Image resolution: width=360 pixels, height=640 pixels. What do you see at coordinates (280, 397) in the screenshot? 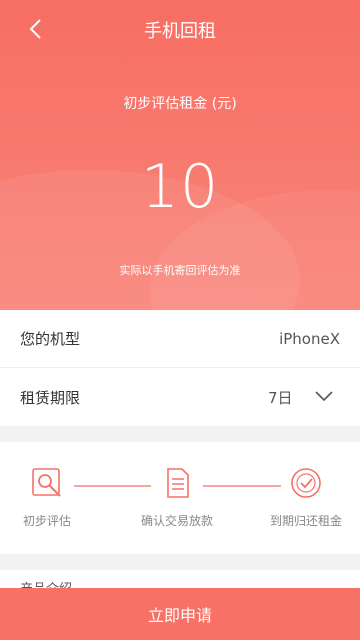
I see `period-value: 7日` at bounding box center [280, 397].